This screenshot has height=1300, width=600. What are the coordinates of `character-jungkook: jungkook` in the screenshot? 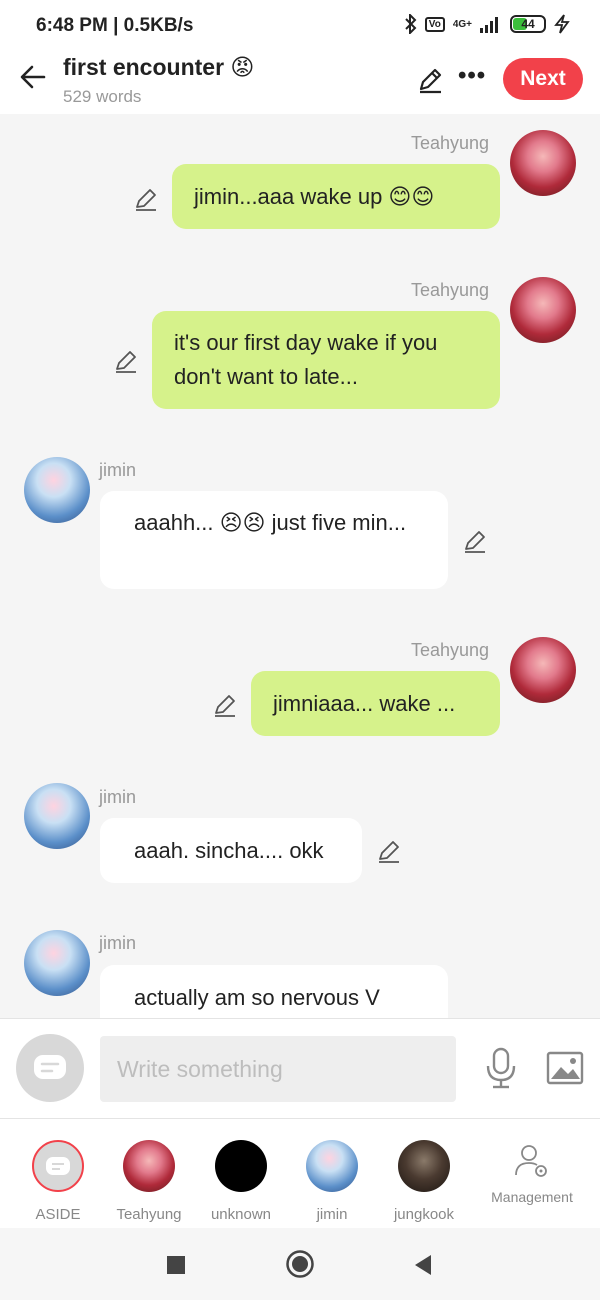 It's located at (424, 1180).